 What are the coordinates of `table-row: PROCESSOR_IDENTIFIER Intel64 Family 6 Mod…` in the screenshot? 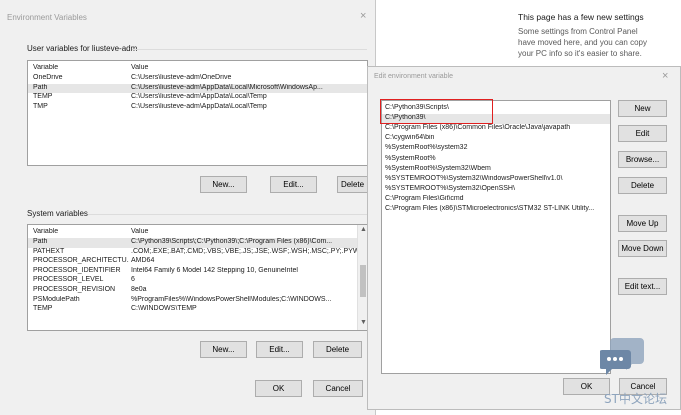 It's located at (197, 272).